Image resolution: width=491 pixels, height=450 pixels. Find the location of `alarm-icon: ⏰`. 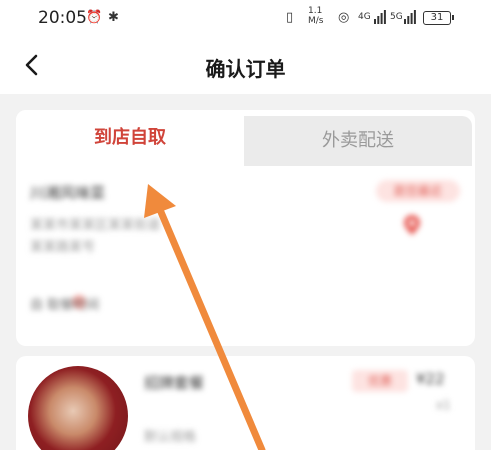

alarm-icon: ⏰ is located at coordinates (94, 17).